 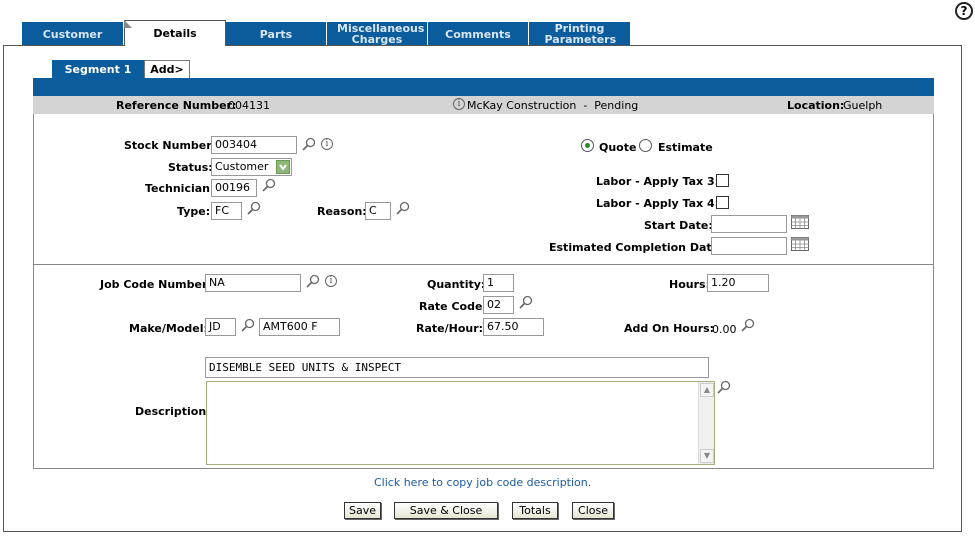 I want to click on estimate-radio, so click(x=645, y=145).